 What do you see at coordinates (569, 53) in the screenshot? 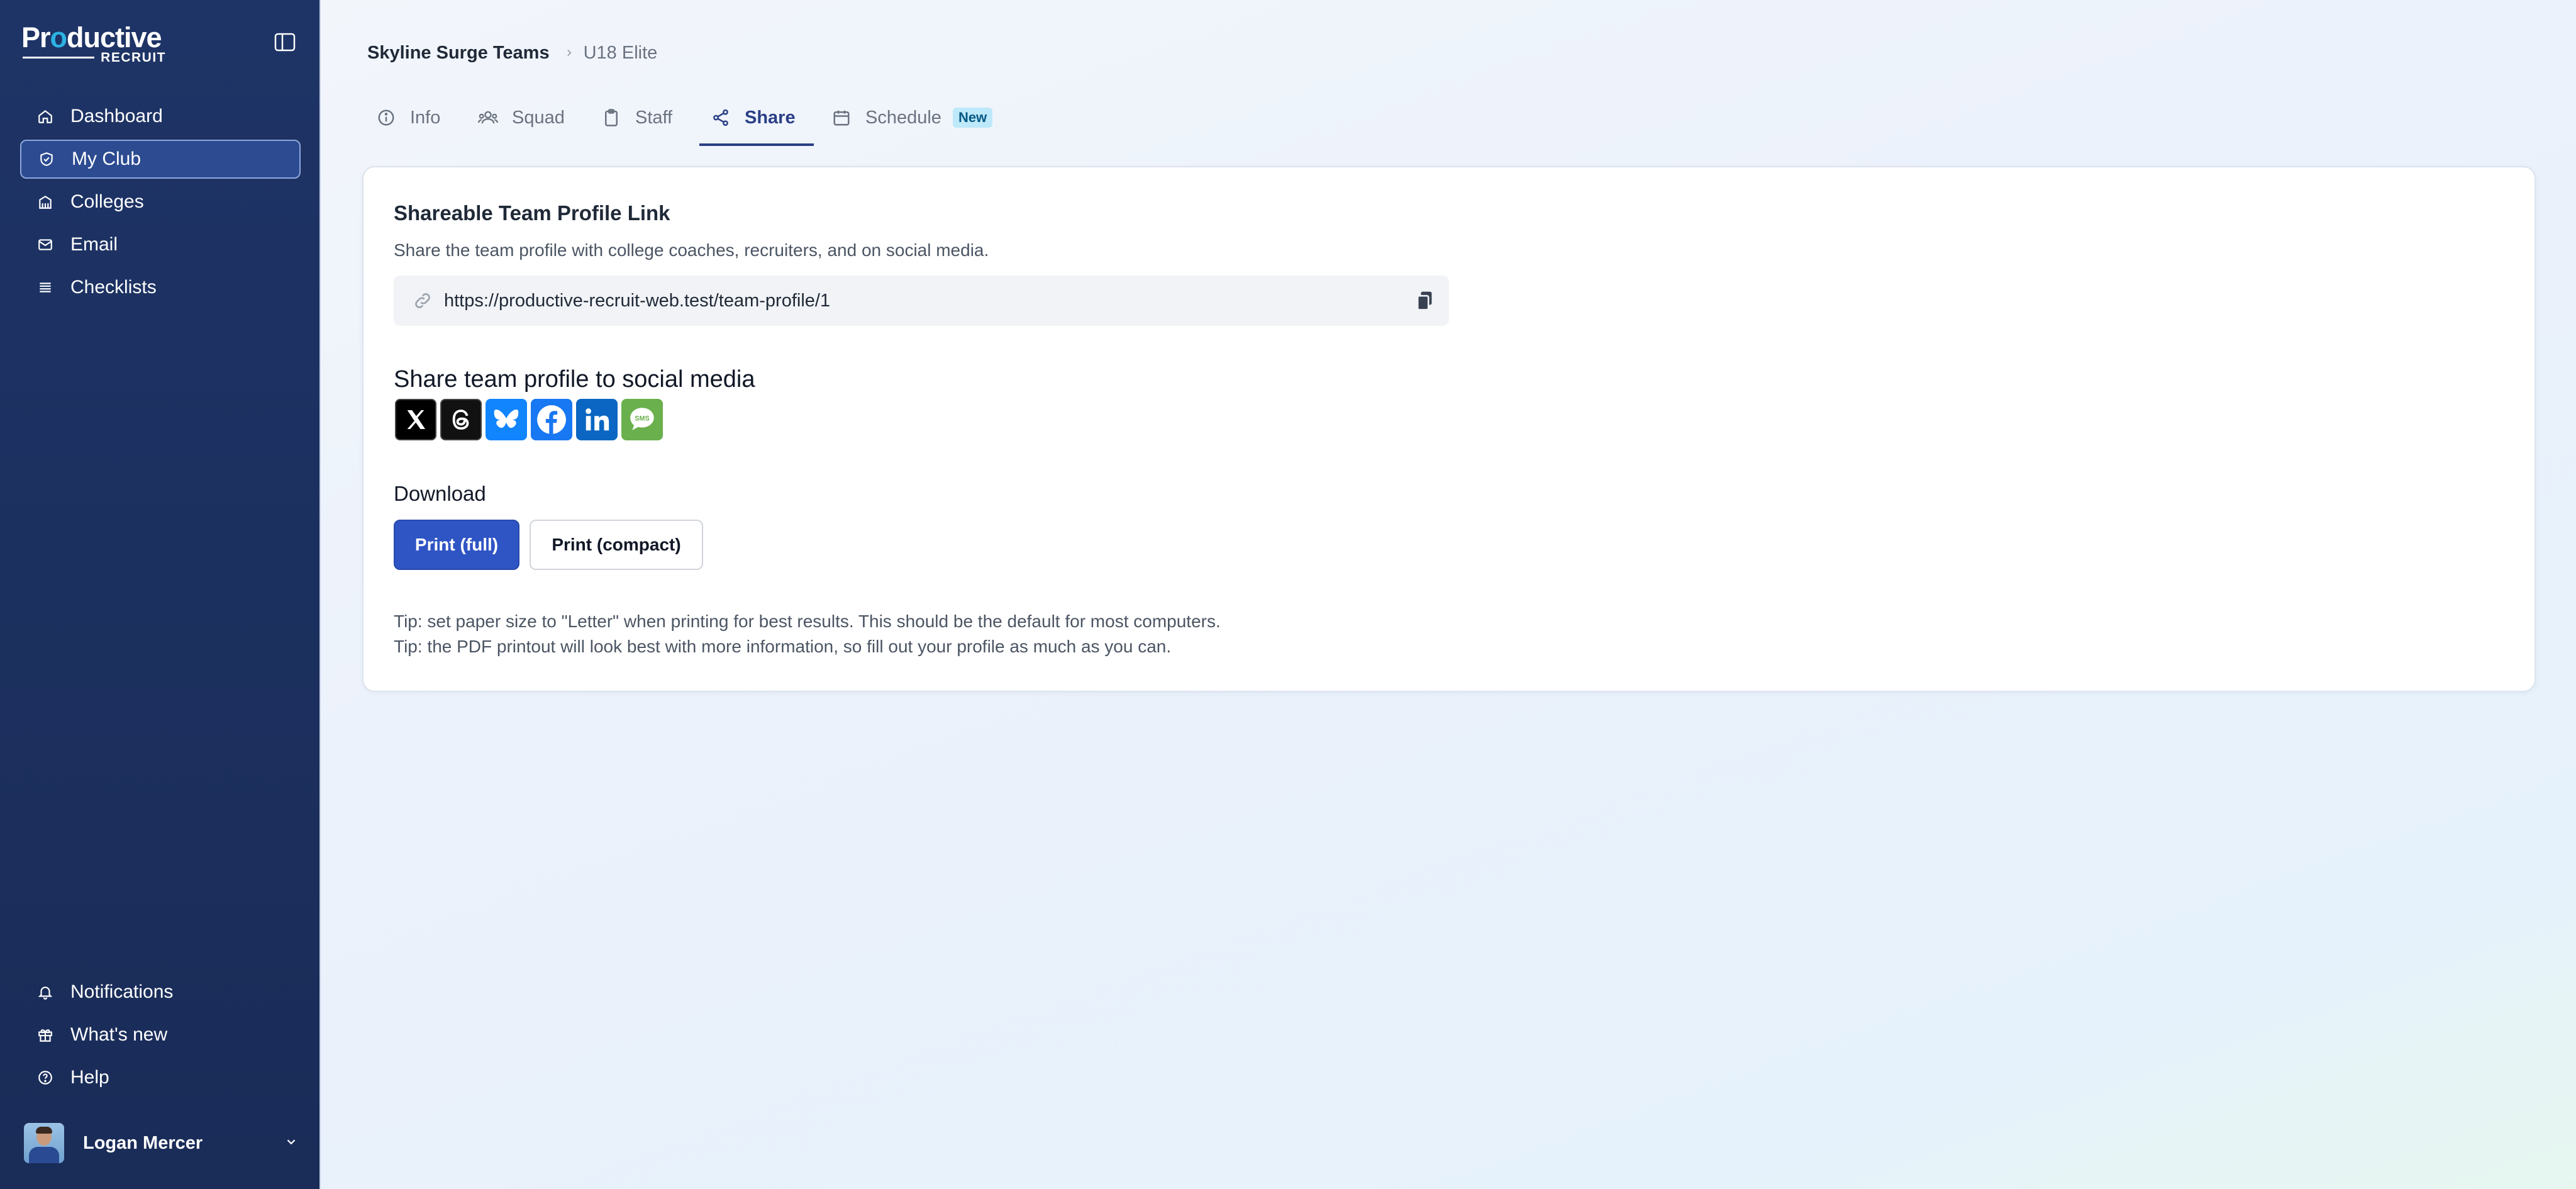
I see `chevron-right-icon` at bounding box center [569, 53].